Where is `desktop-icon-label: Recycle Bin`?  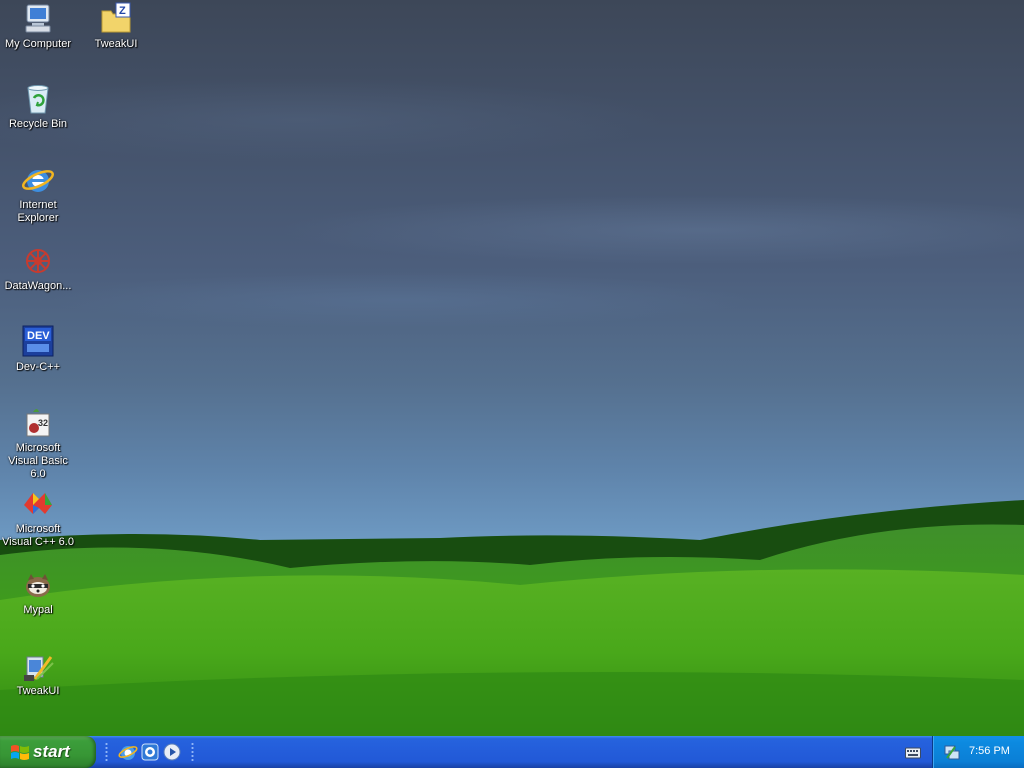
desktop-icon-label: Recycle Bin is located at coordinates (38, 124).